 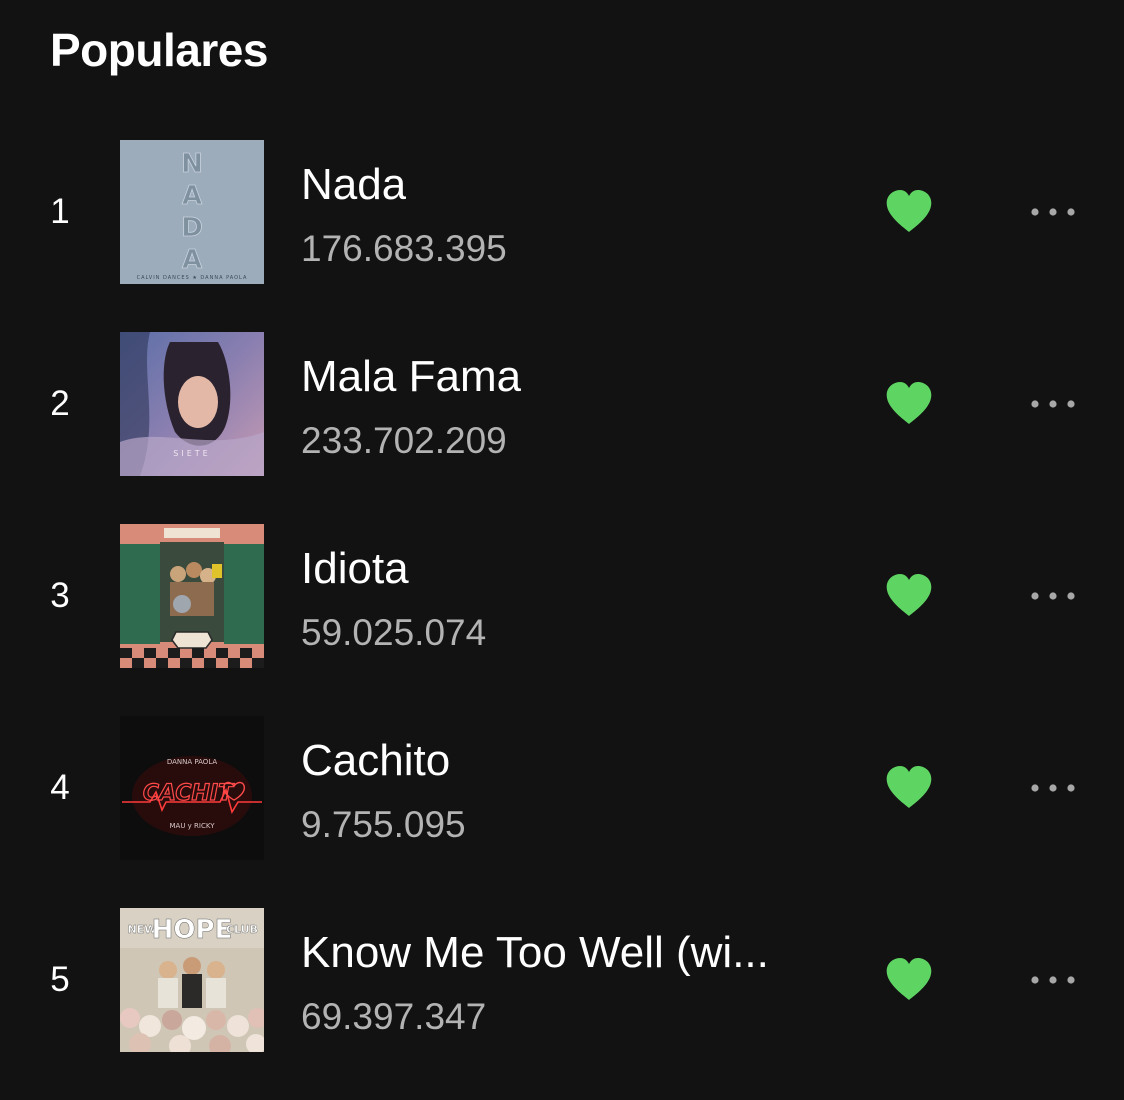 I want to click on album-cover-new-hope-club: NEW HOPE CLUB, so click(x=192, y=980).